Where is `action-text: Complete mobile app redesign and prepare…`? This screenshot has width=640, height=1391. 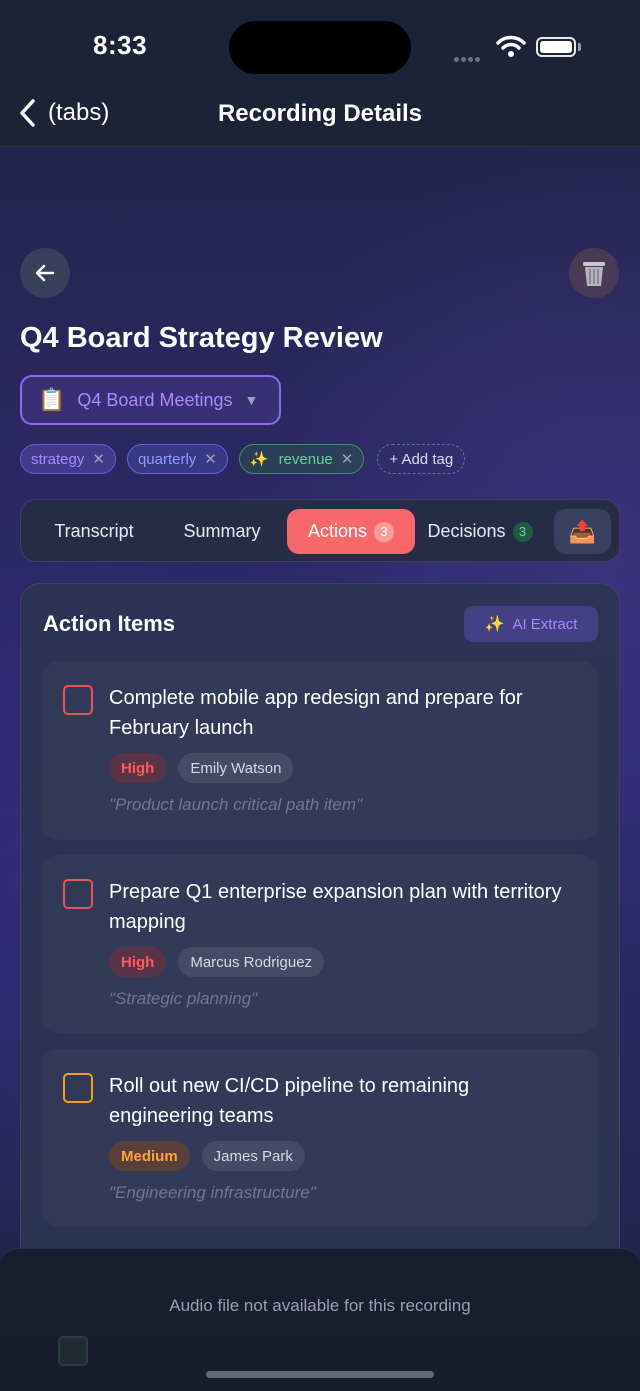 action-text: Complete mobile app redesign and prepare… is located at coordinates (316, 713).